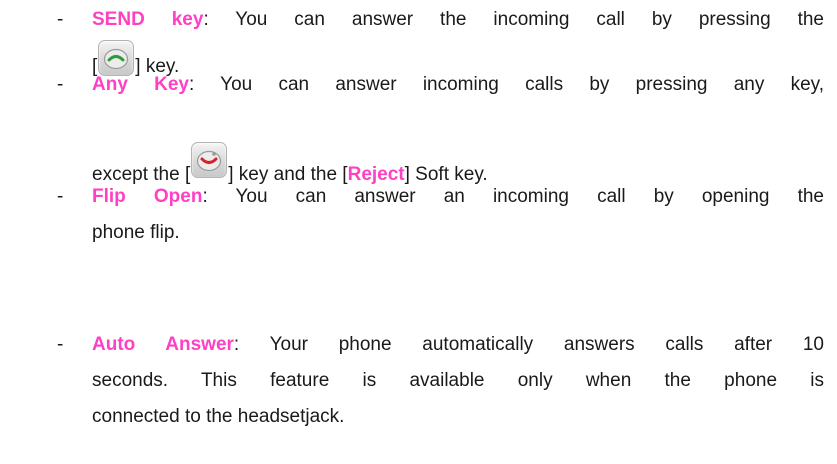 Image resolution: width=837 pixels, height=464 pixels. What do you see at coordinates (148, 19) in the screenshot?
I see `term-send-key: SEND key` at bounding box center [148, 19].